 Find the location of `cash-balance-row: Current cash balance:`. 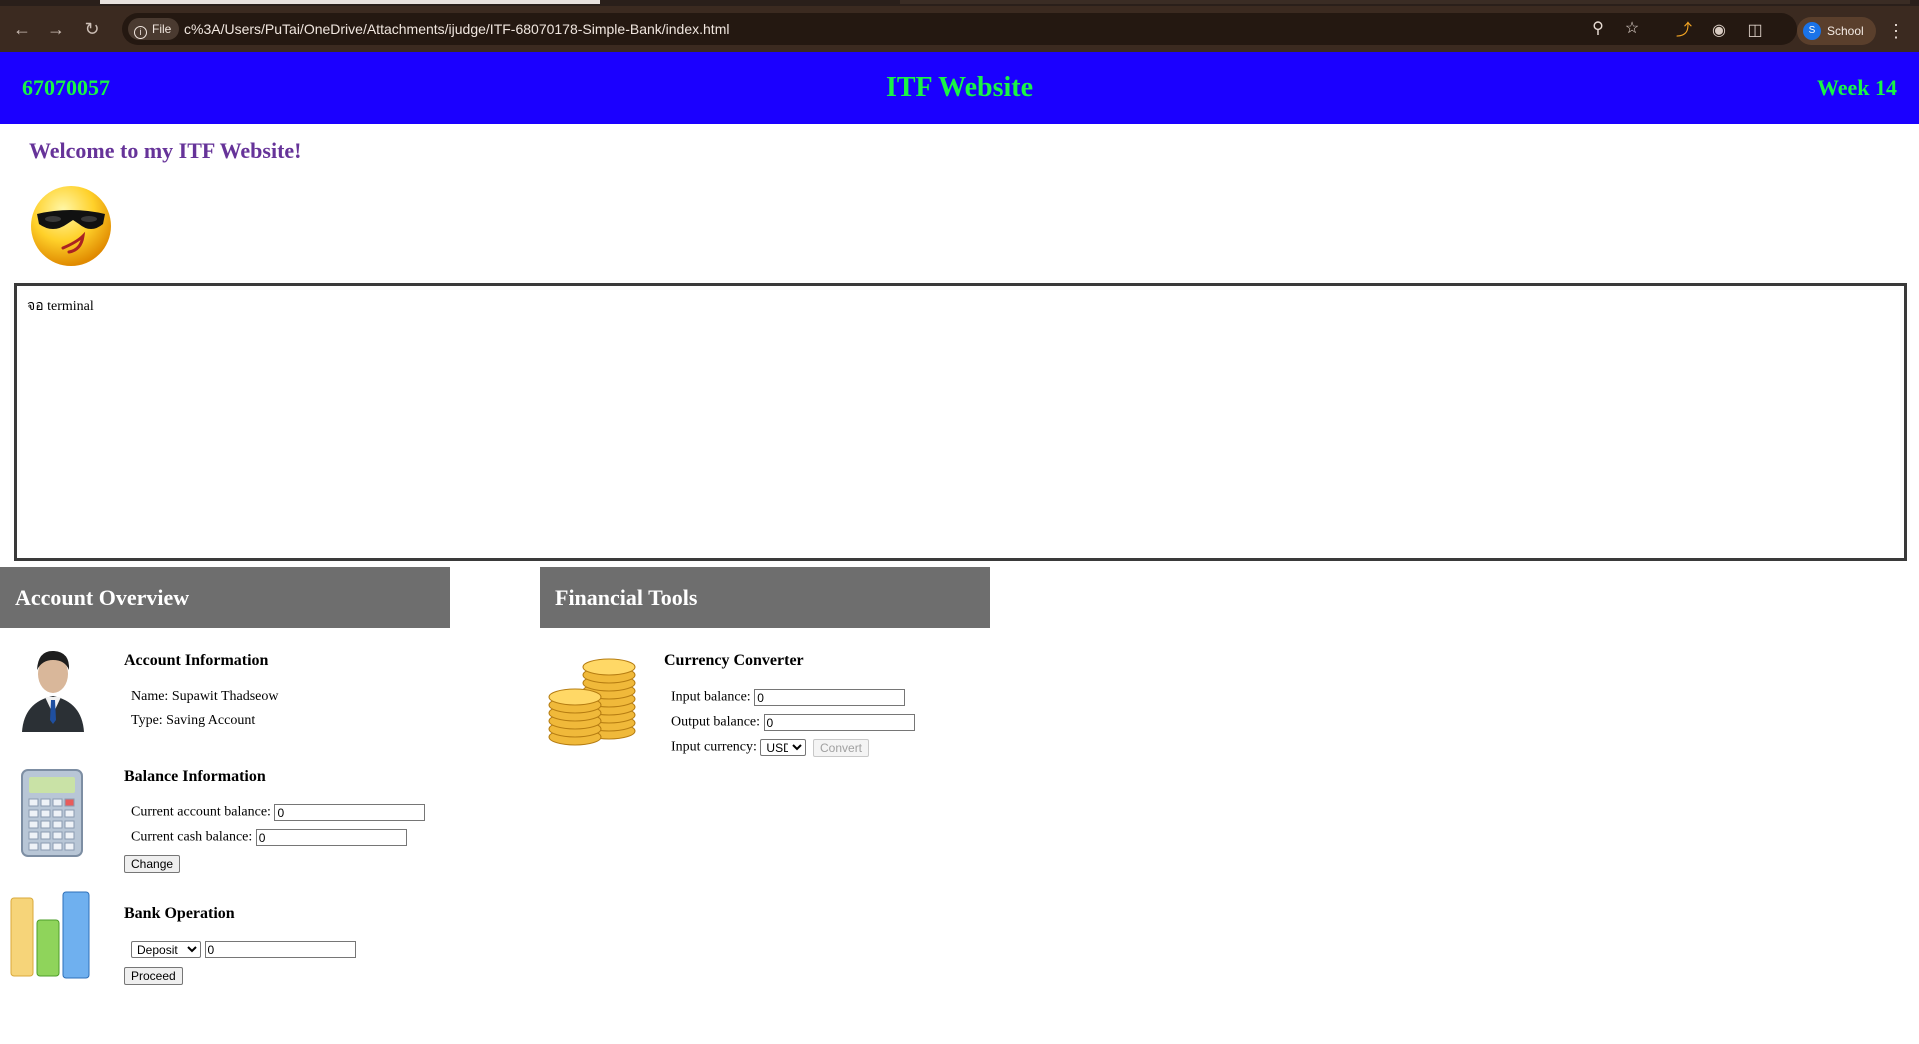

cash-balance-row: Current cash balance: is located at coordinates (269, 837).